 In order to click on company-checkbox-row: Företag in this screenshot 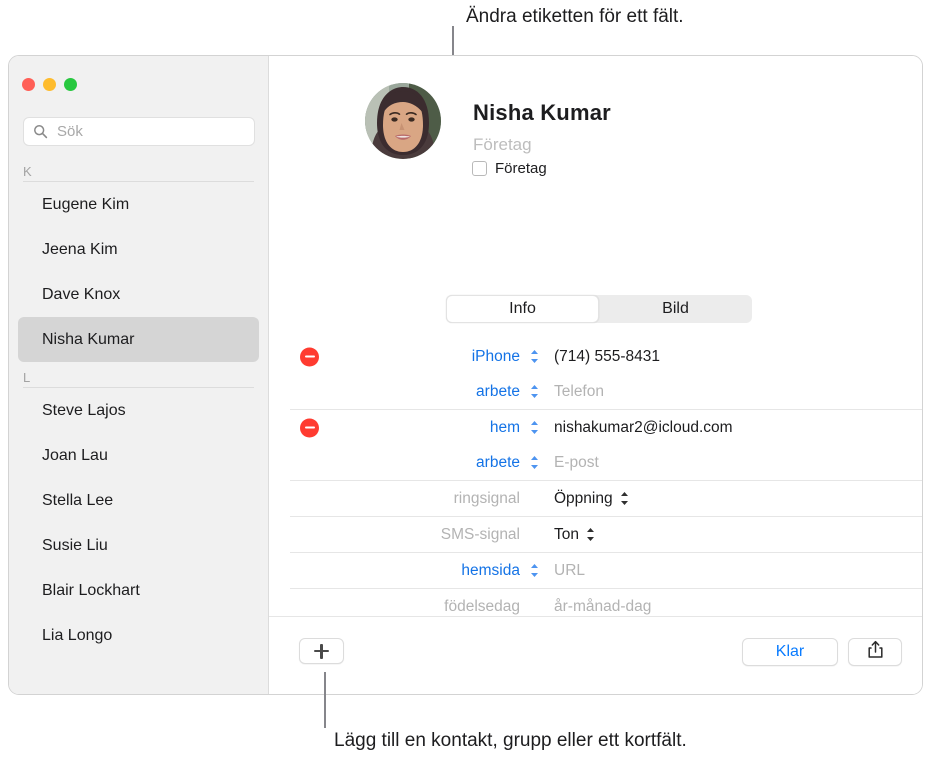, I will do `click(509, 168)`.